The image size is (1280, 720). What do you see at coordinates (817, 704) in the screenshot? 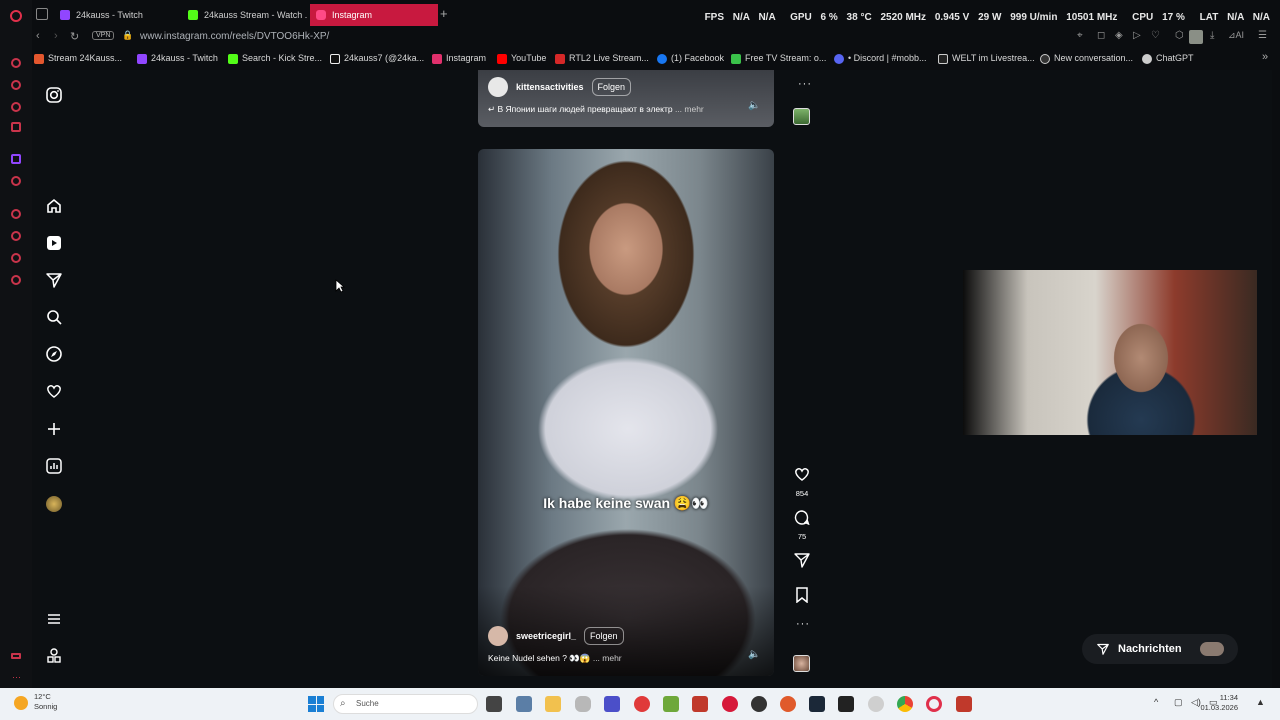
I see `steam-icon` at bounding box center [817, 704].